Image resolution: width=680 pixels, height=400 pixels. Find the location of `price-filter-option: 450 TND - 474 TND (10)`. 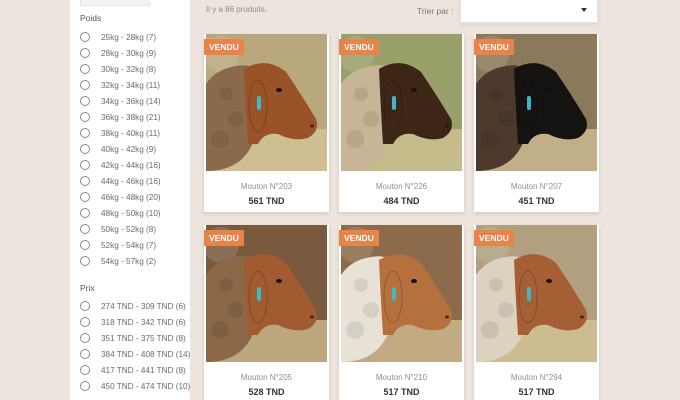

price-filter-option: 450 TND - 474 TND (10) is located at coordinates (135, 386).